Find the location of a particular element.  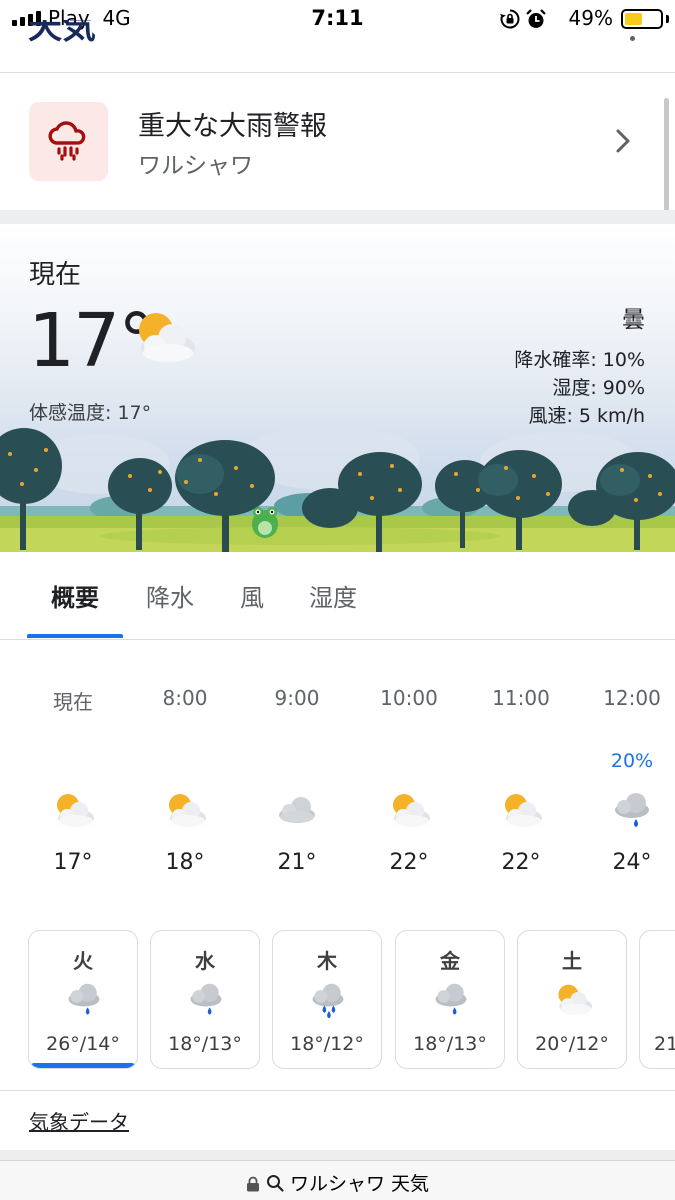

alert-title: 重大な大雨警報 is located at coordinates (232, 126).